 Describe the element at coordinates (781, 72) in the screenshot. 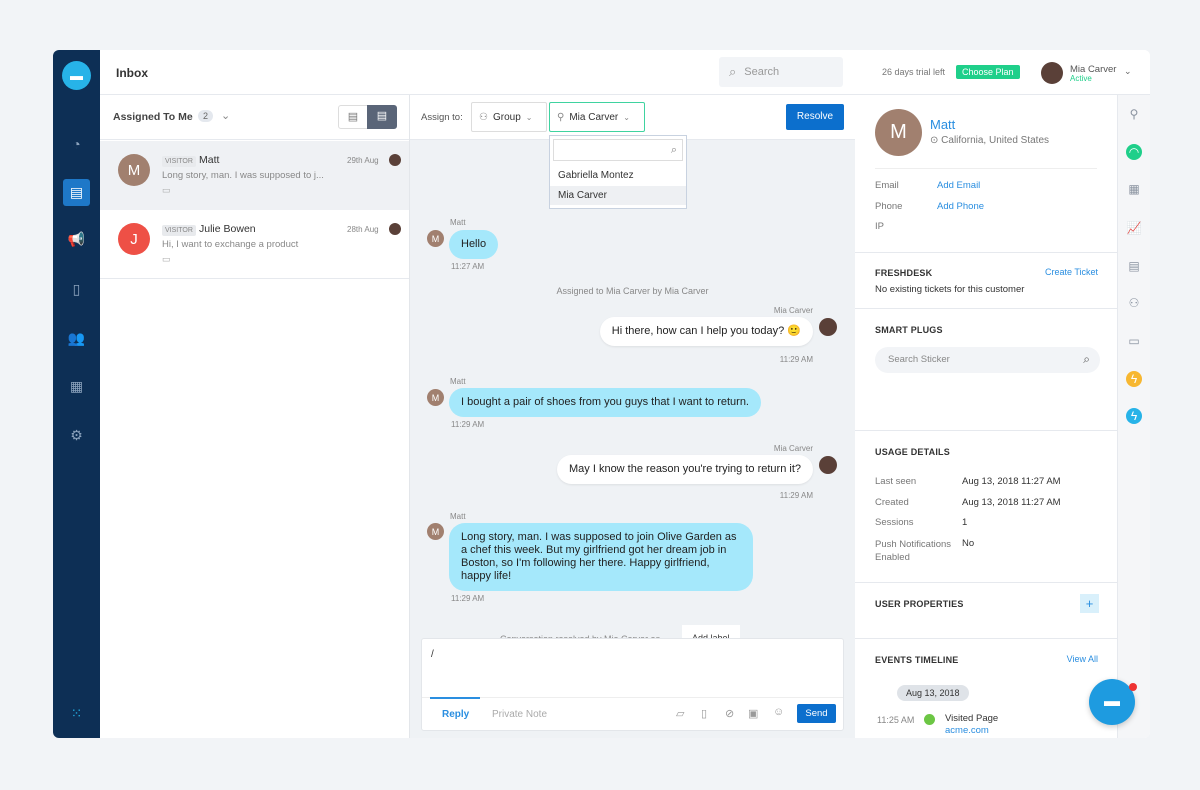

I see `search-input: ⌕ Search` at that location.